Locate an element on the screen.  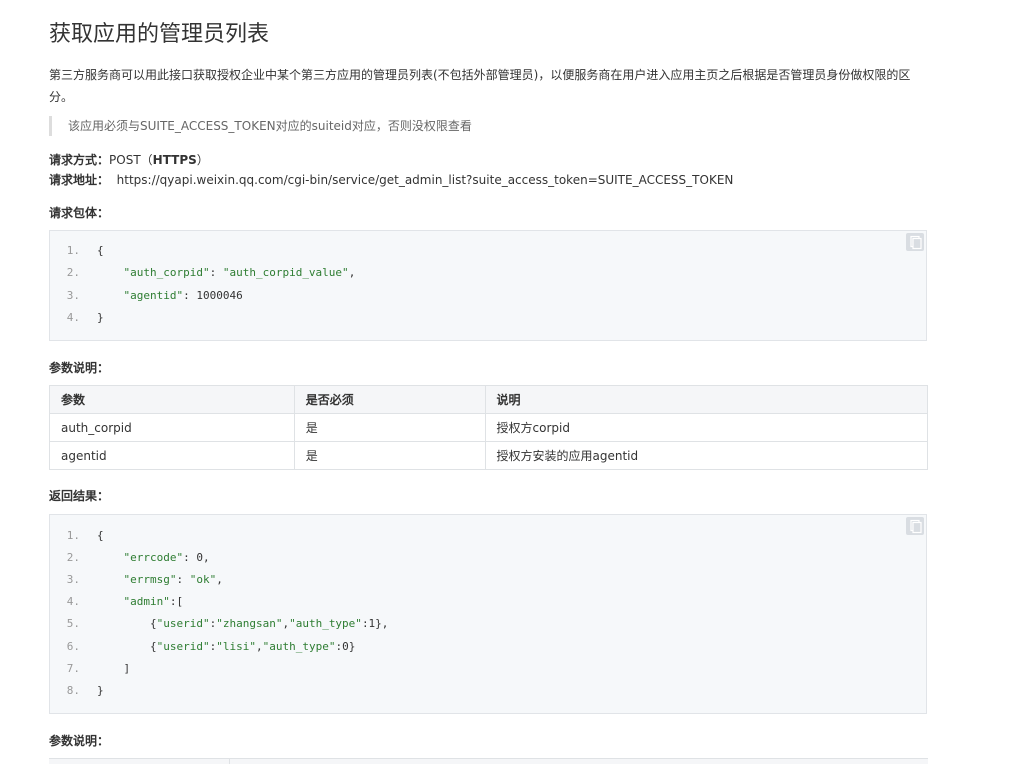
request-method-line: 请求方式：POST（HTTPS） is located at coordinates (129, 160).